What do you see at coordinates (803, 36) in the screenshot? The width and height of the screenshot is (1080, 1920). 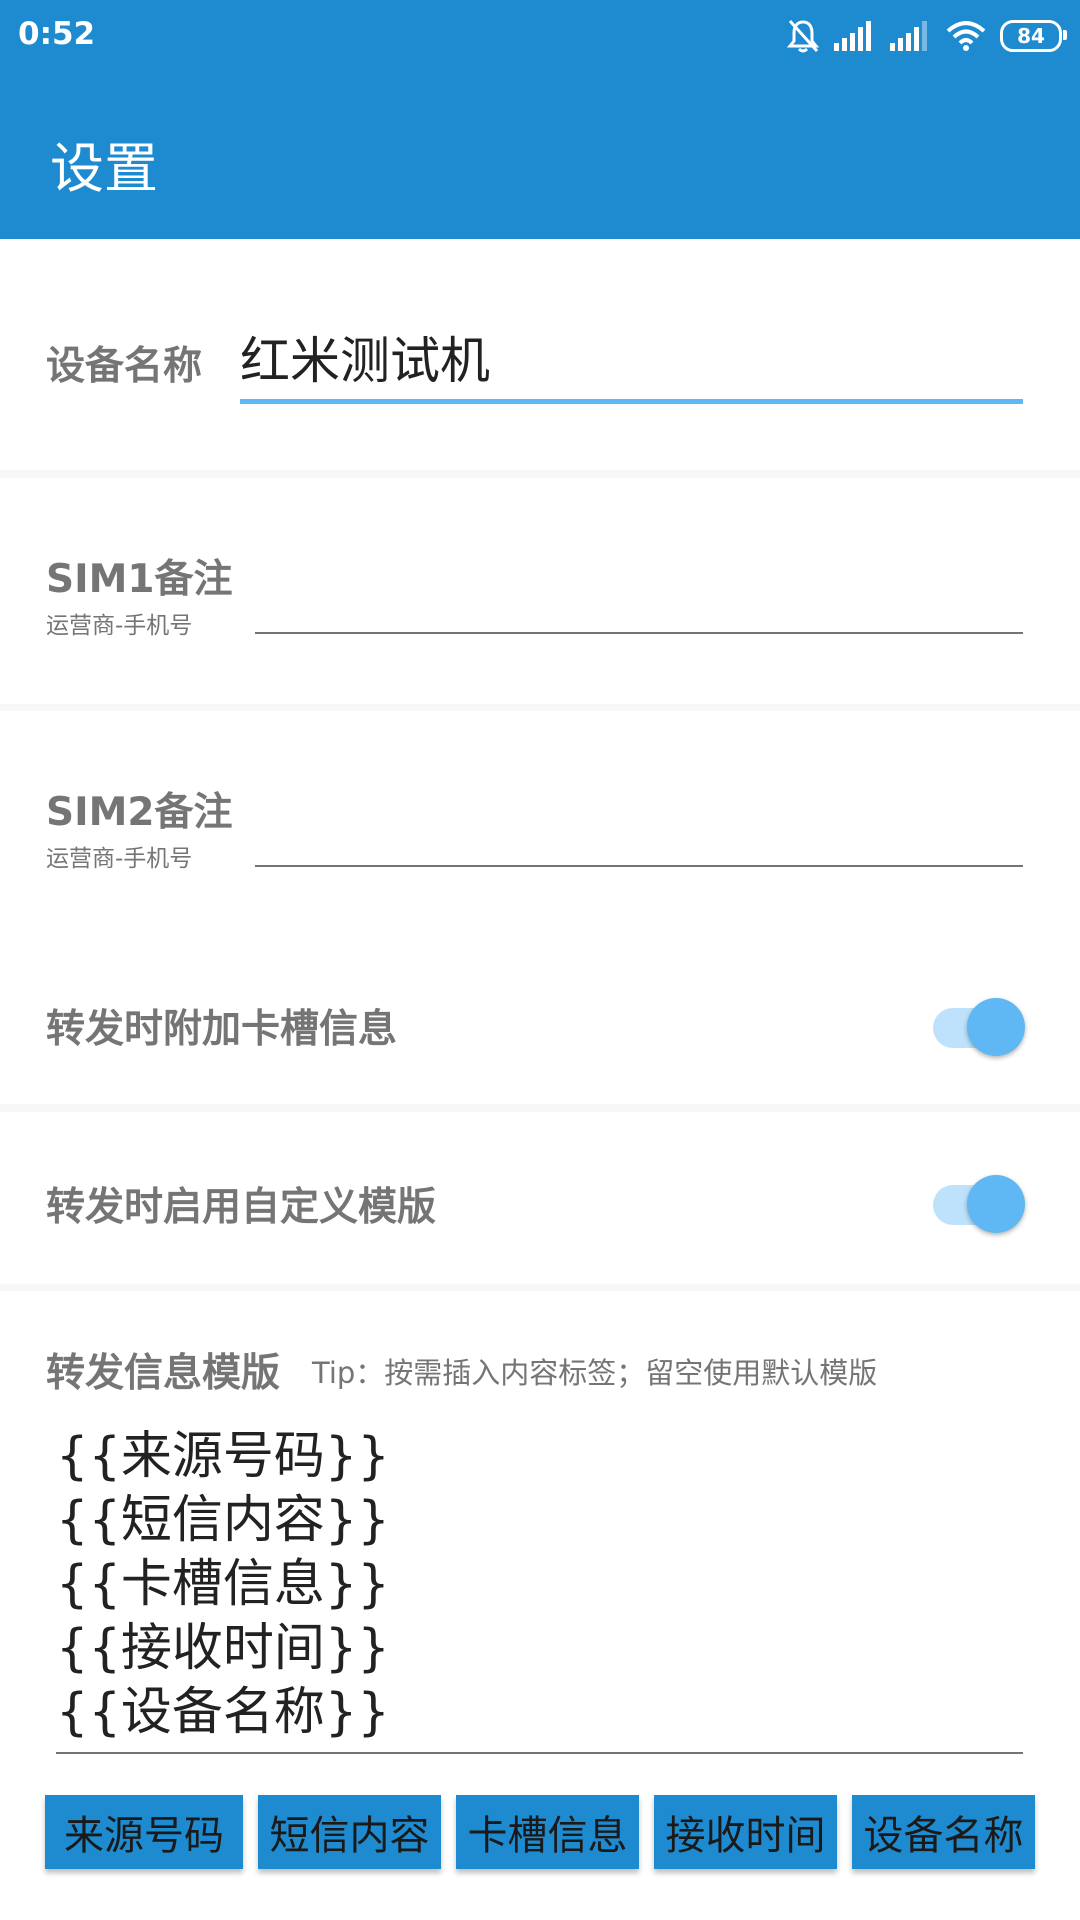 I see `bell-mute-icon` at bounding box center [803, 36].